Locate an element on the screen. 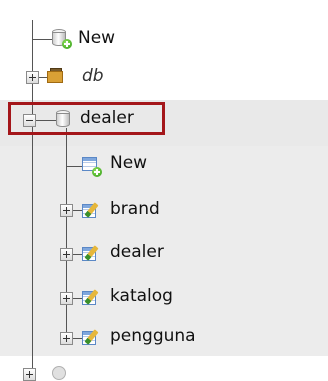  database-new-icon is located at coordinates (62, 39).